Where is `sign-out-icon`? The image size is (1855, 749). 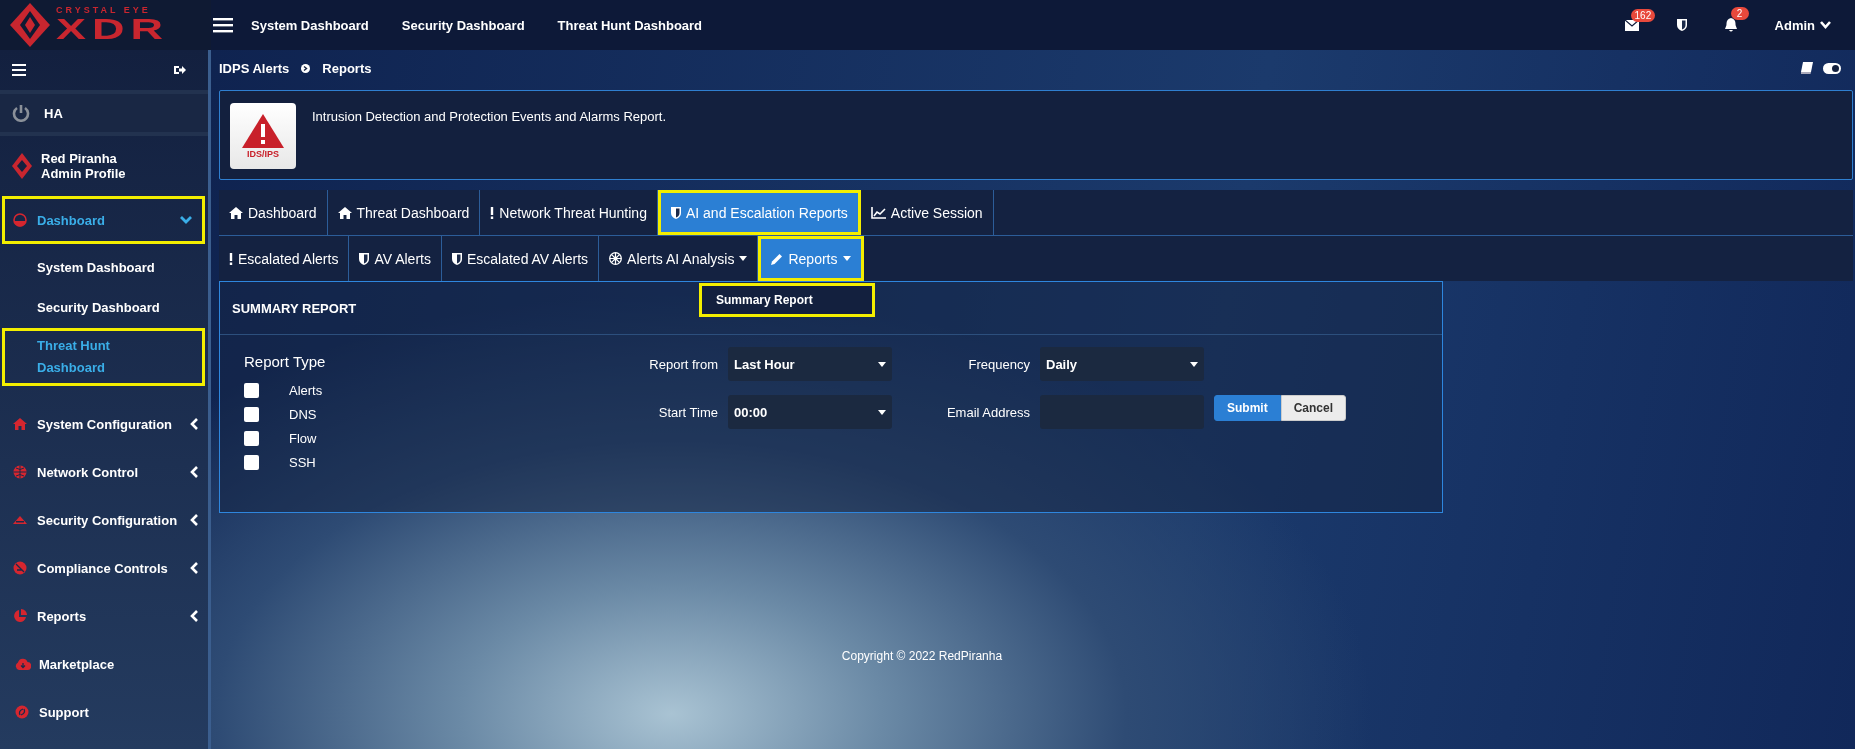
sign-out-icon is located at coordinates (180, 70).